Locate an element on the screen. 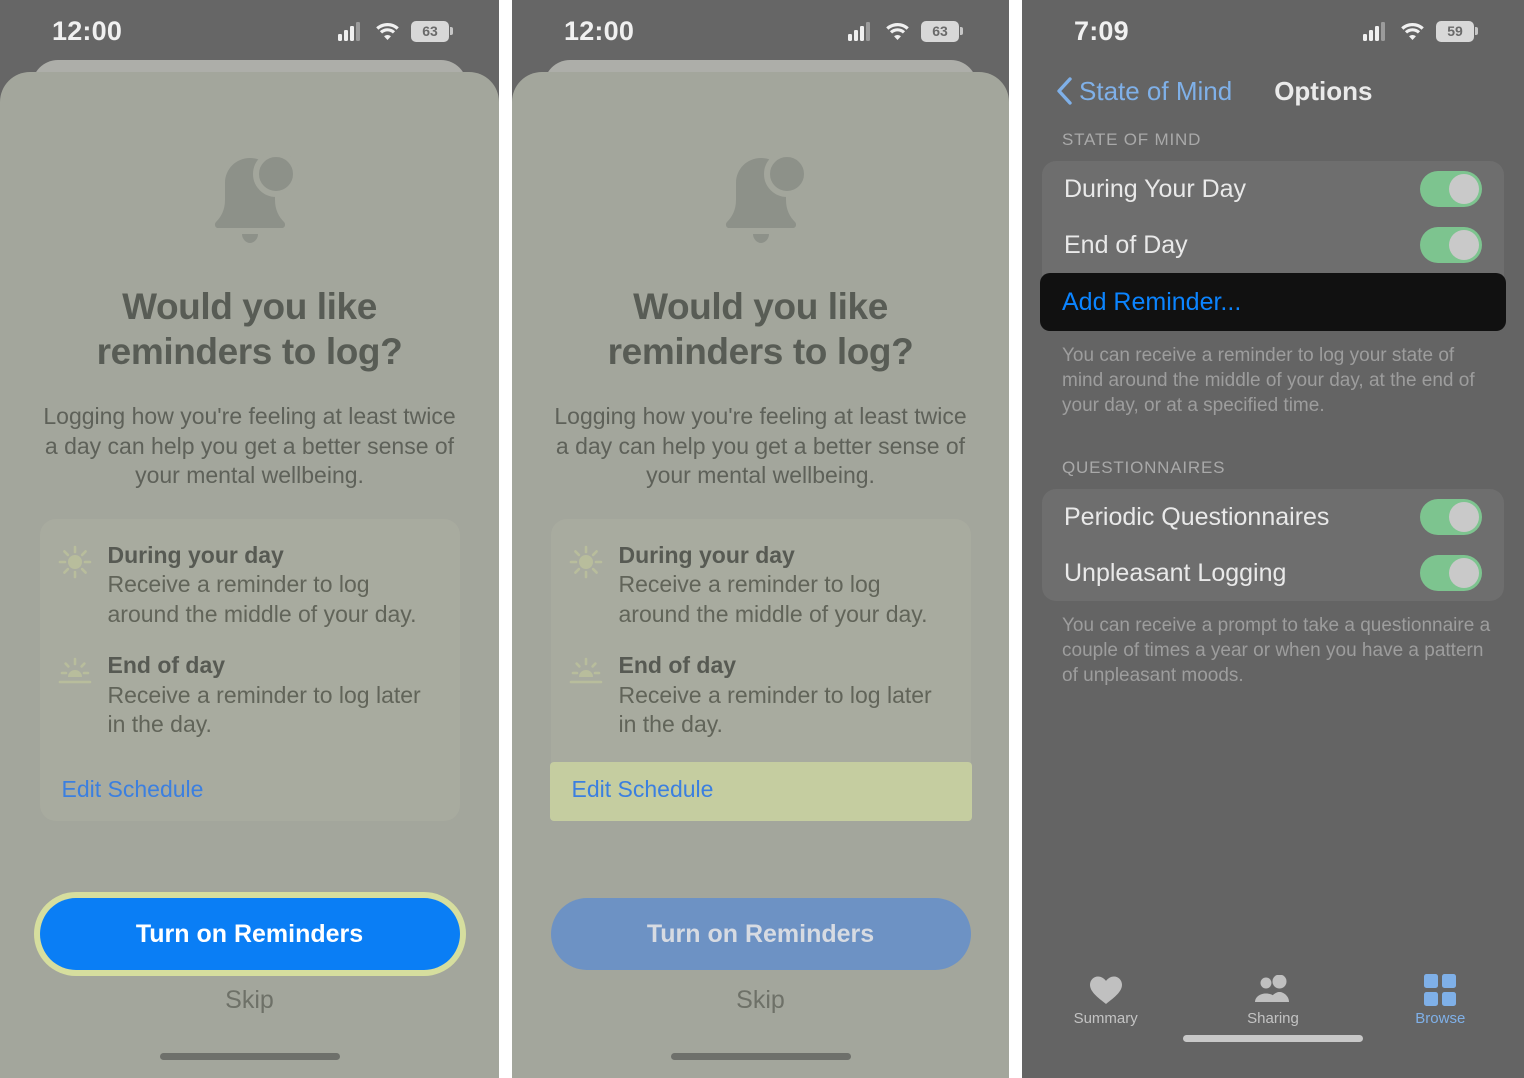 This screenshot has height=1078, width=1524. toggle-end-of-day is located at coordinates (1451, 245).